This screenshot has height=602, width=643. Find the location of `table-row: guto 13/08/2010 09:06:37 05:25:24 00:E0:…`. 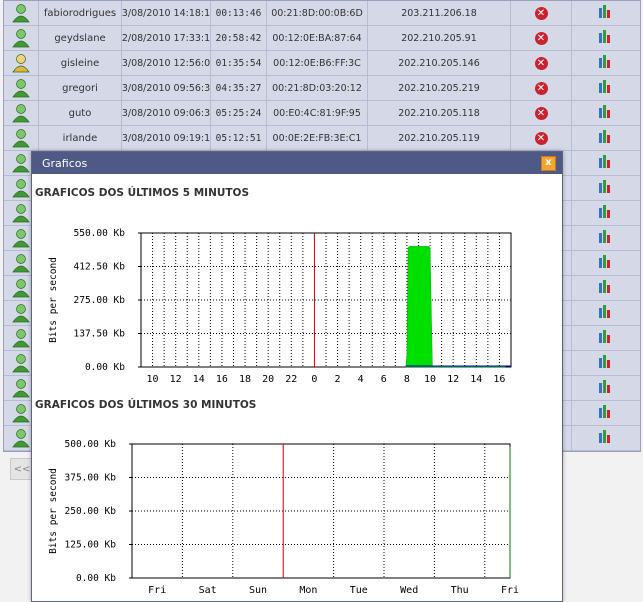

table-row: guto 13/08/2010 09:06:37 05:25:24 00:E0:… is located at coordinates (322, 113).